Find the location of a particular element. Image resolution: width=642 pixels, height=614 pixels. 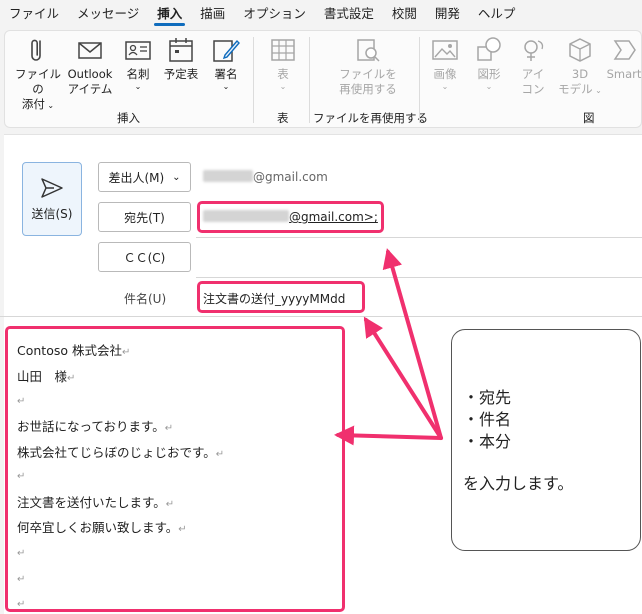

arrow-to-body is located at coordinates (388, 435).